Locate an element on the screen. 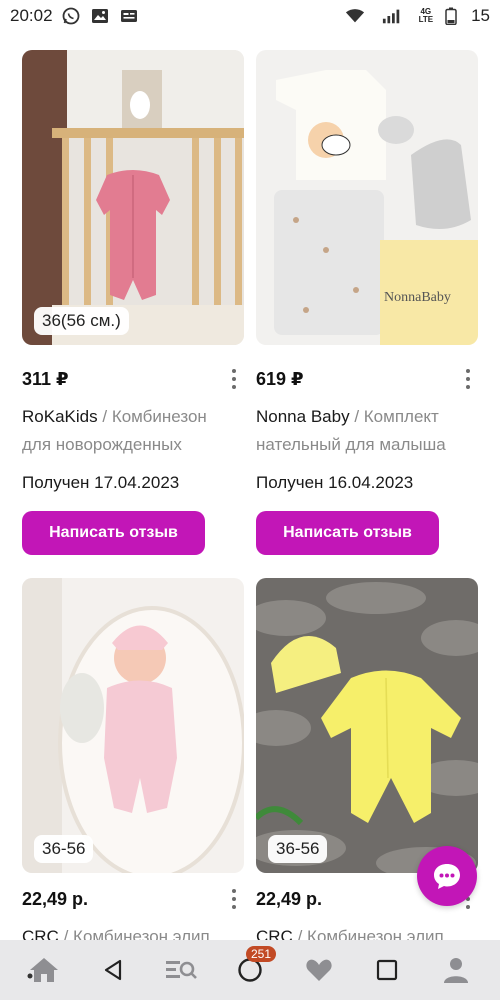 The height and width of the screenshot is (1000, 500). system-back-button is located at coordinates (113, 970).